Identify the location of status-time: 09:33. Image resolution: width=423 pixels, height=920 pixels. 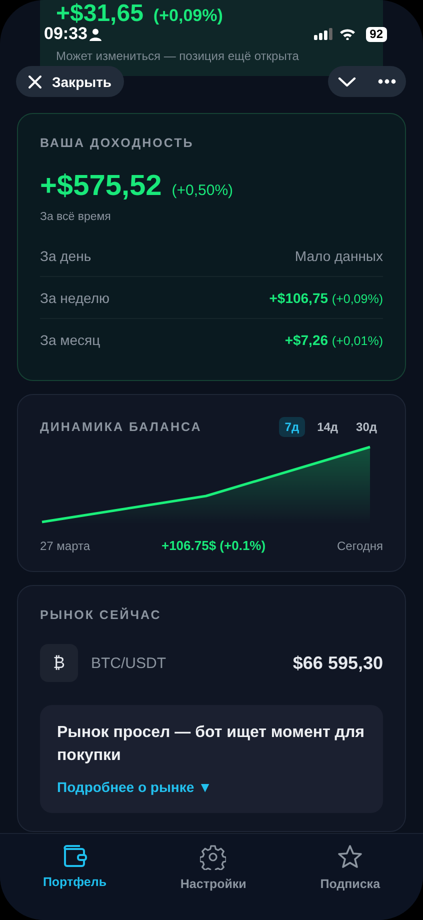
(66, 34).